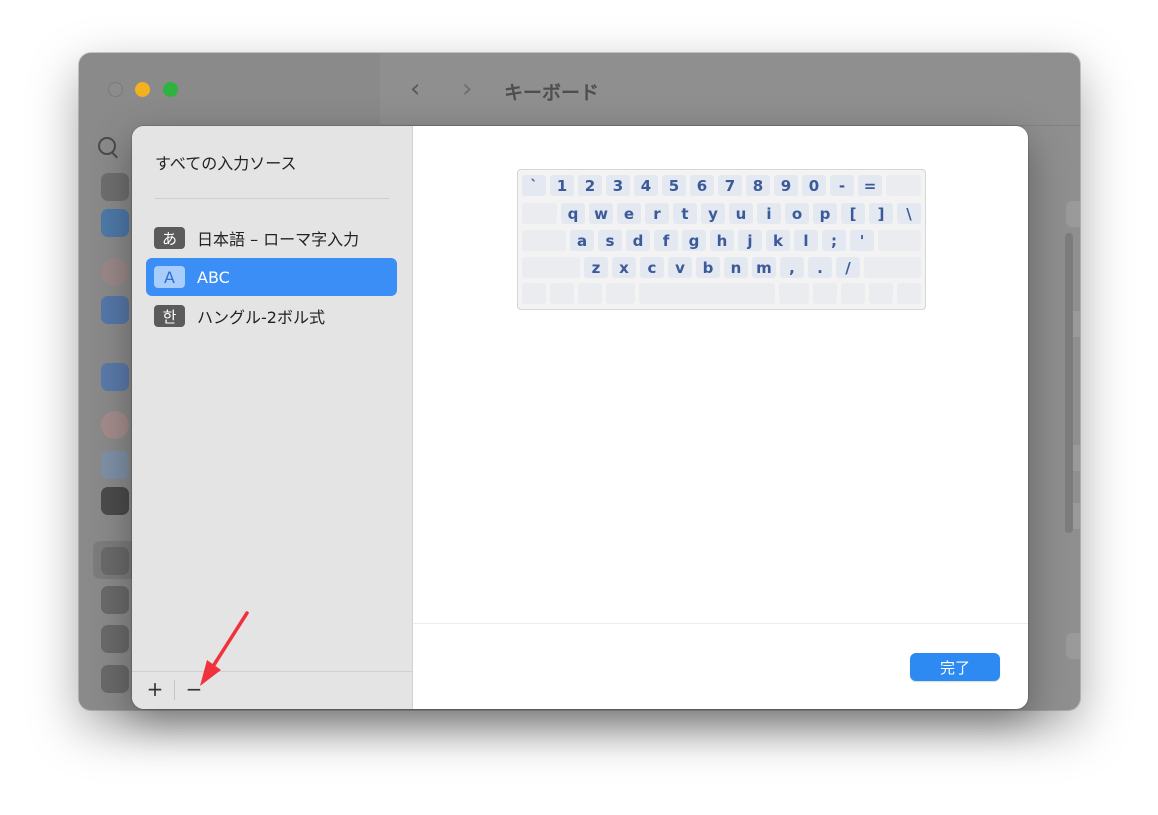 Image resolution: width=1158 pixels, height=815 pixels. I want to click on printer-icon, so click(115, 679).